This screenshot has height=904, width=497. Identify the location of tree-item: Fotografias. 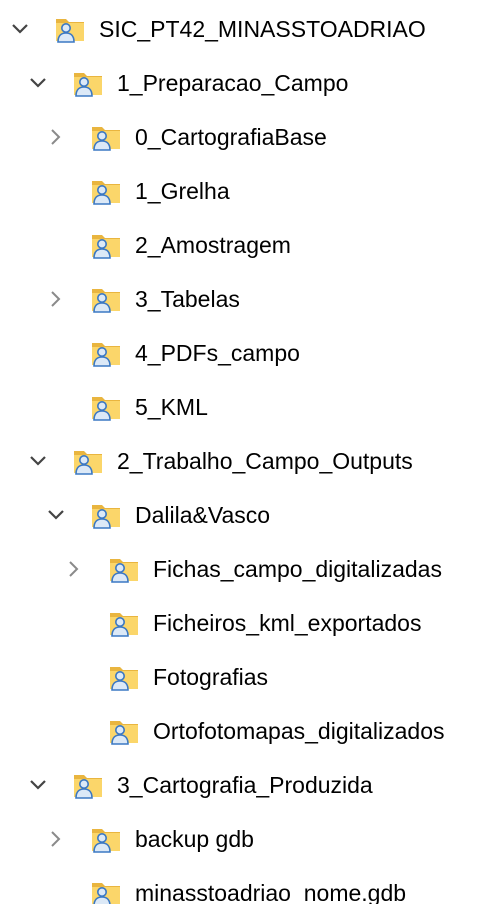
(248, 677).